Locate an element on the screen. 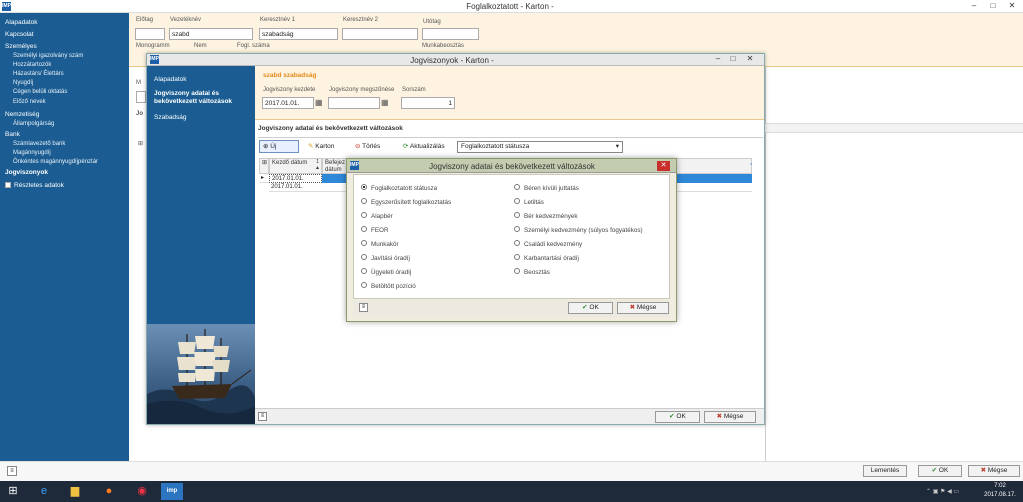 The width and height of the screenshot is (1023, 502). change-type-select: Foglalkoztatott státusza ▾ is located at coordinates (540, 147).